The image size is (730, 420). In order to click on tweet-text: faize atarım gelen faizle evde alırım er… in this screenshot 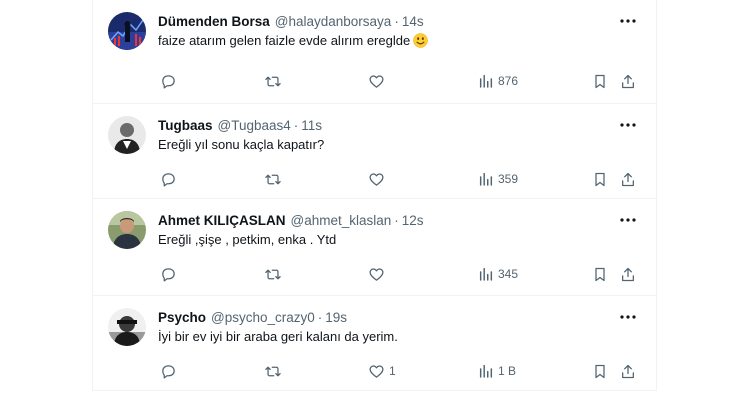, I will do `click(293, 40)`.